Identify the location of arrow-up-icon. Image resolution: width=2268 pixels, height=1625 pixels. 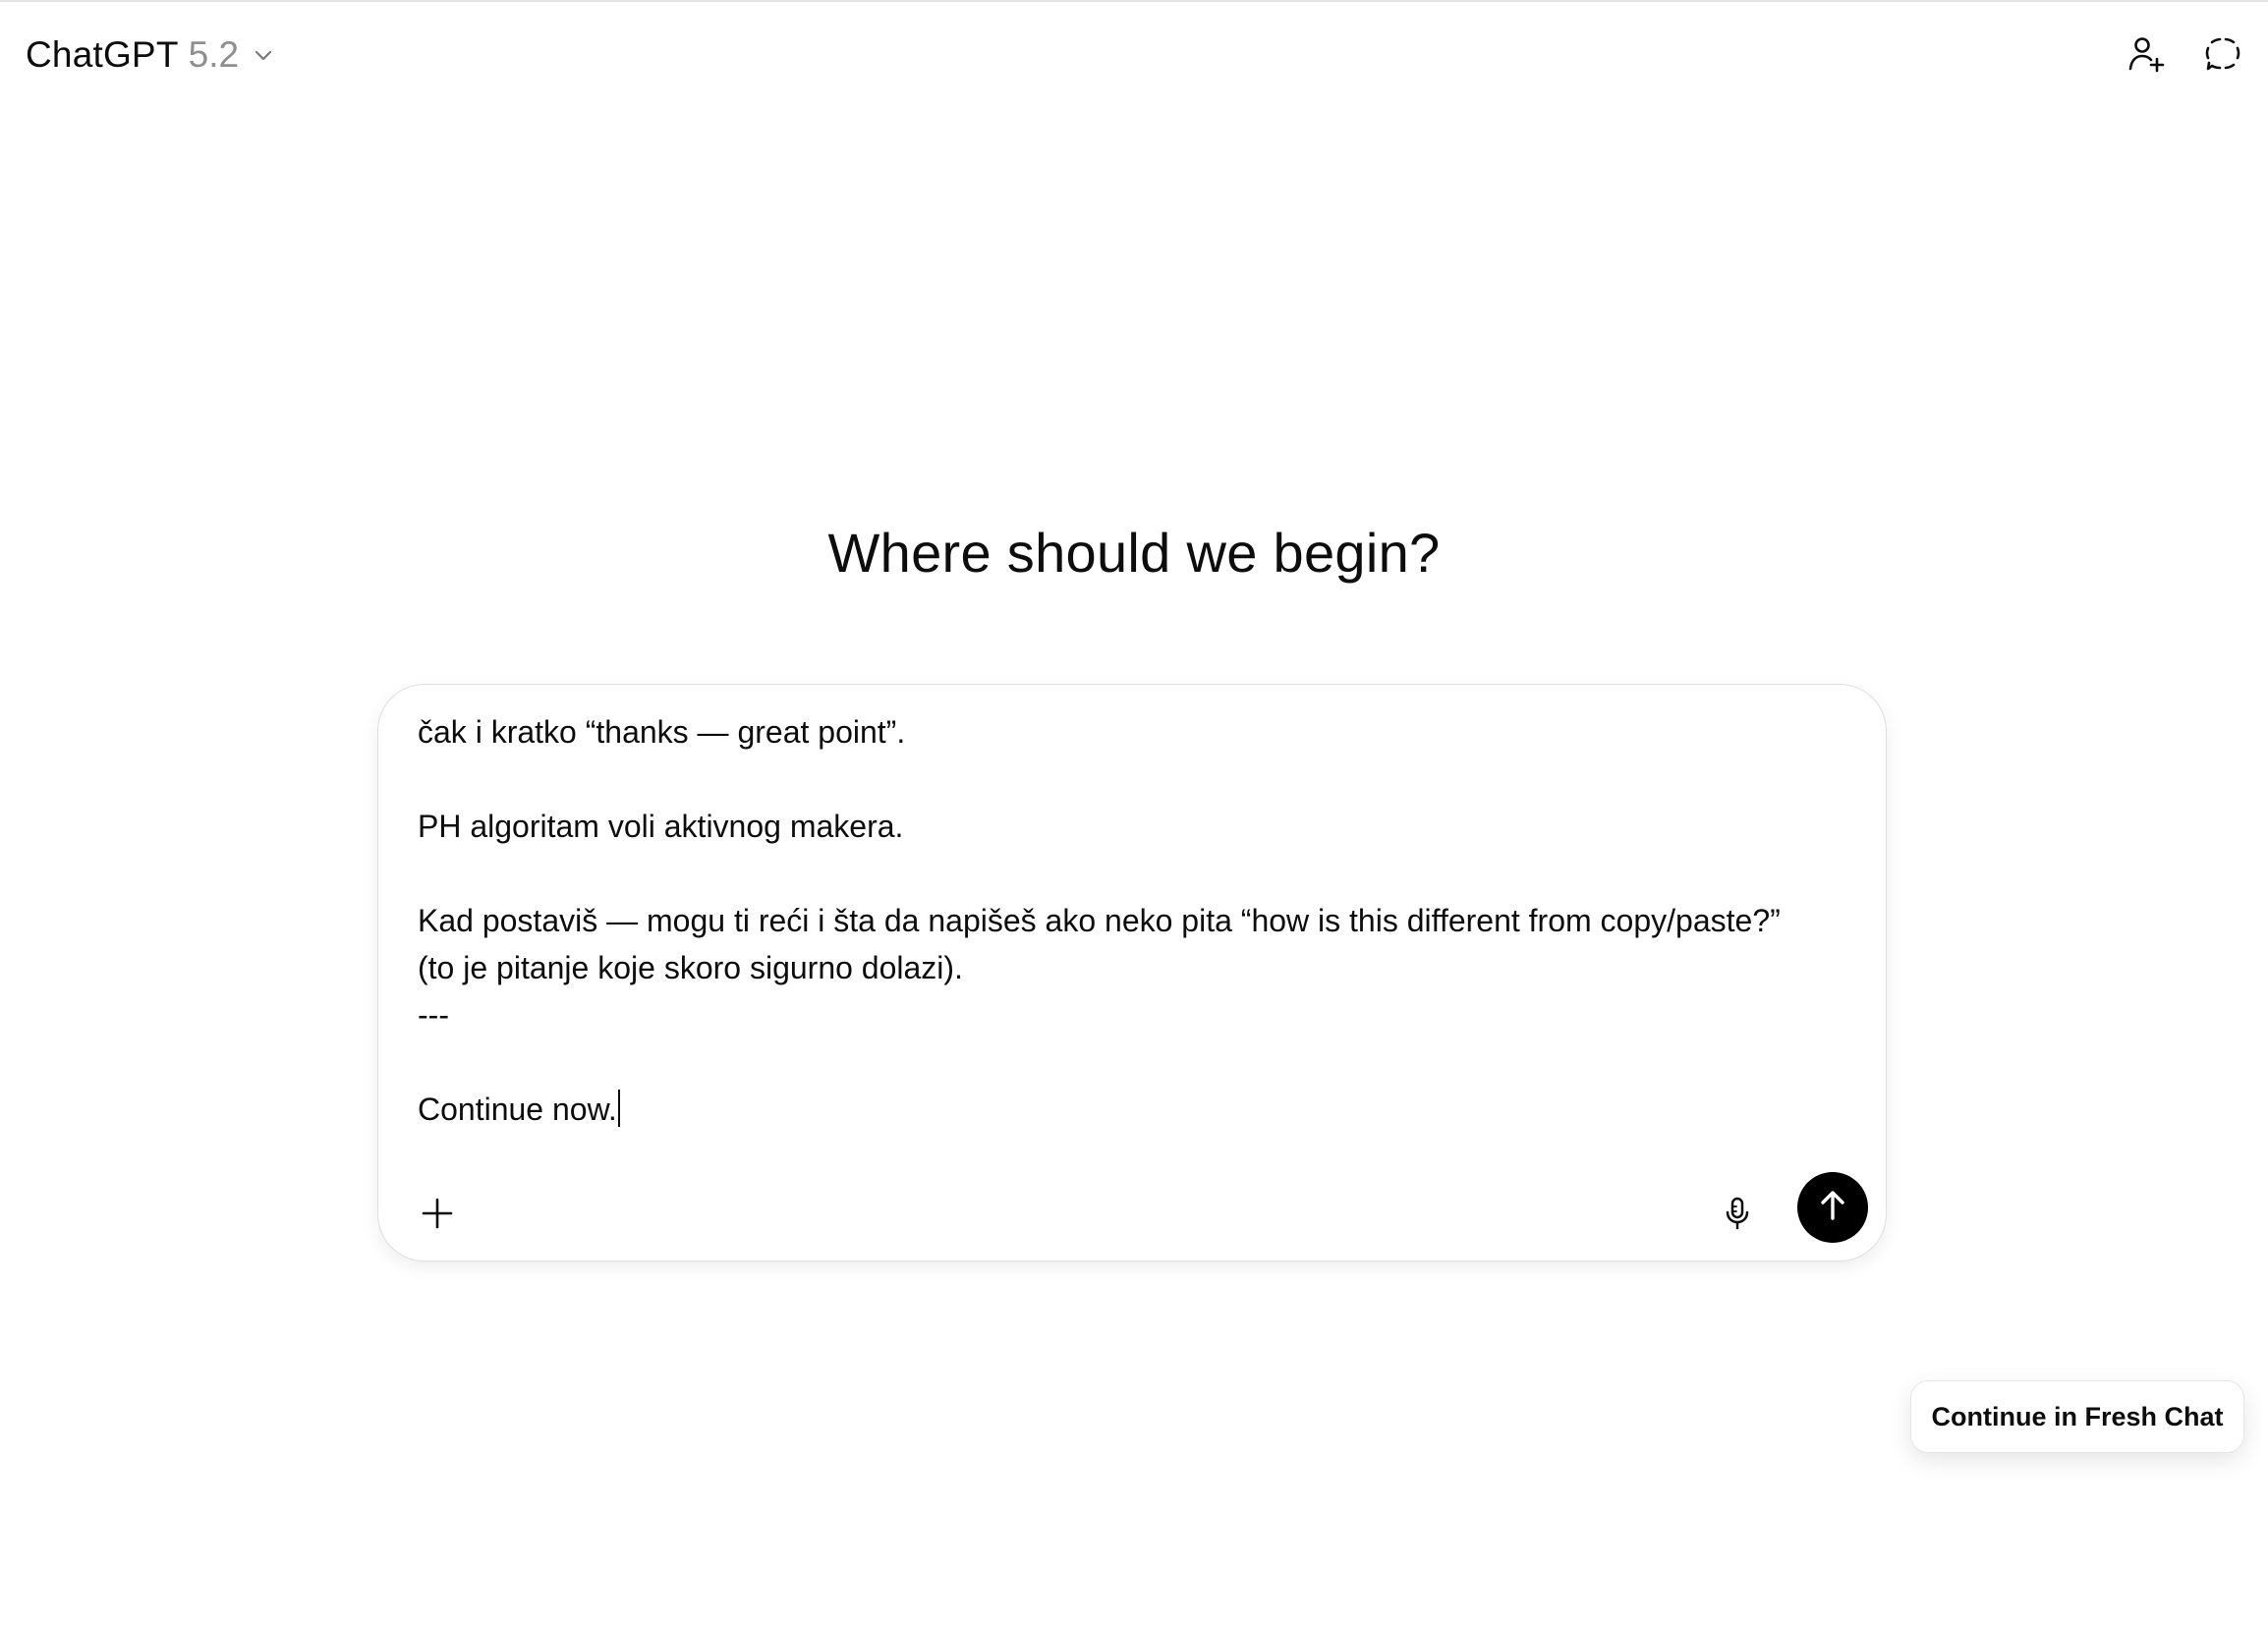
(1833, 1208).